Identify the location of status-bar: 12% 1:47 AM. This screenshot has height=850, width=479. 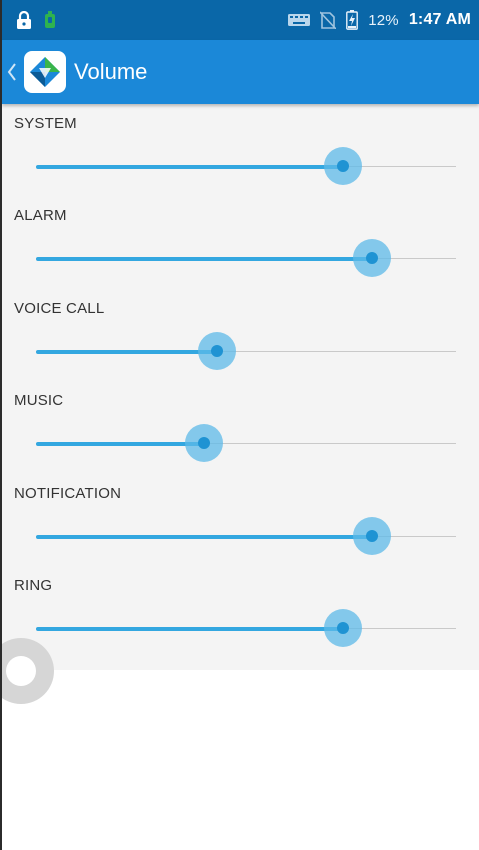
(240, 20).